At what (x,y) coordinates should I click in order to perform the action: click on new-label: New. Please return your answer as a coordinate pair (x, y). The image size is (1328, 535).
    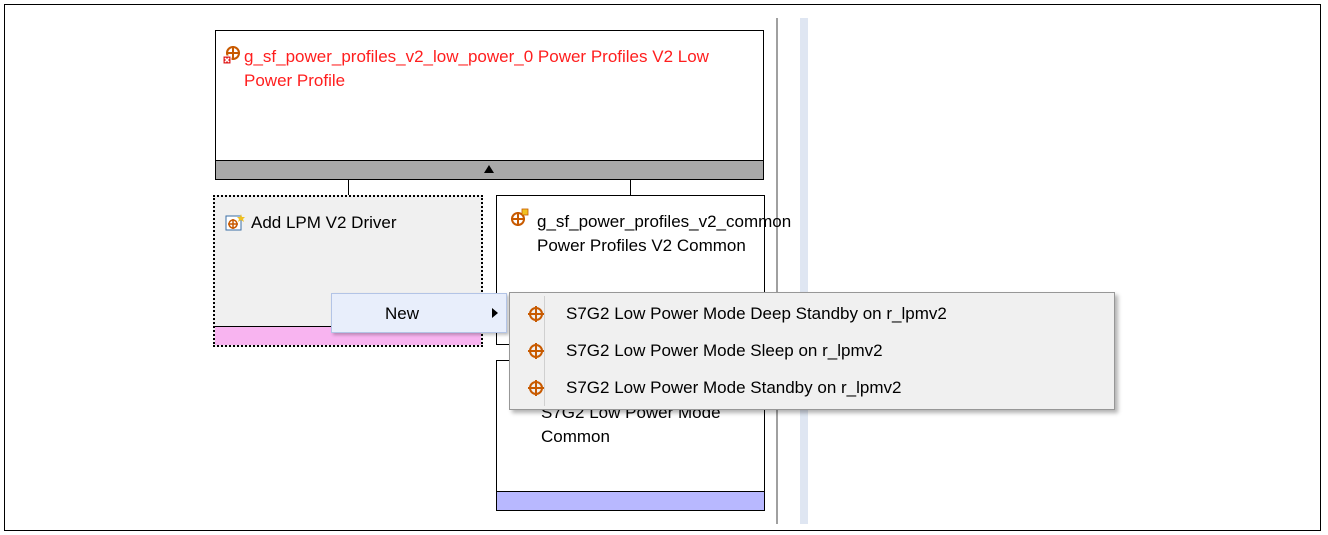
    Looking at the image, I should click on (402, 313).